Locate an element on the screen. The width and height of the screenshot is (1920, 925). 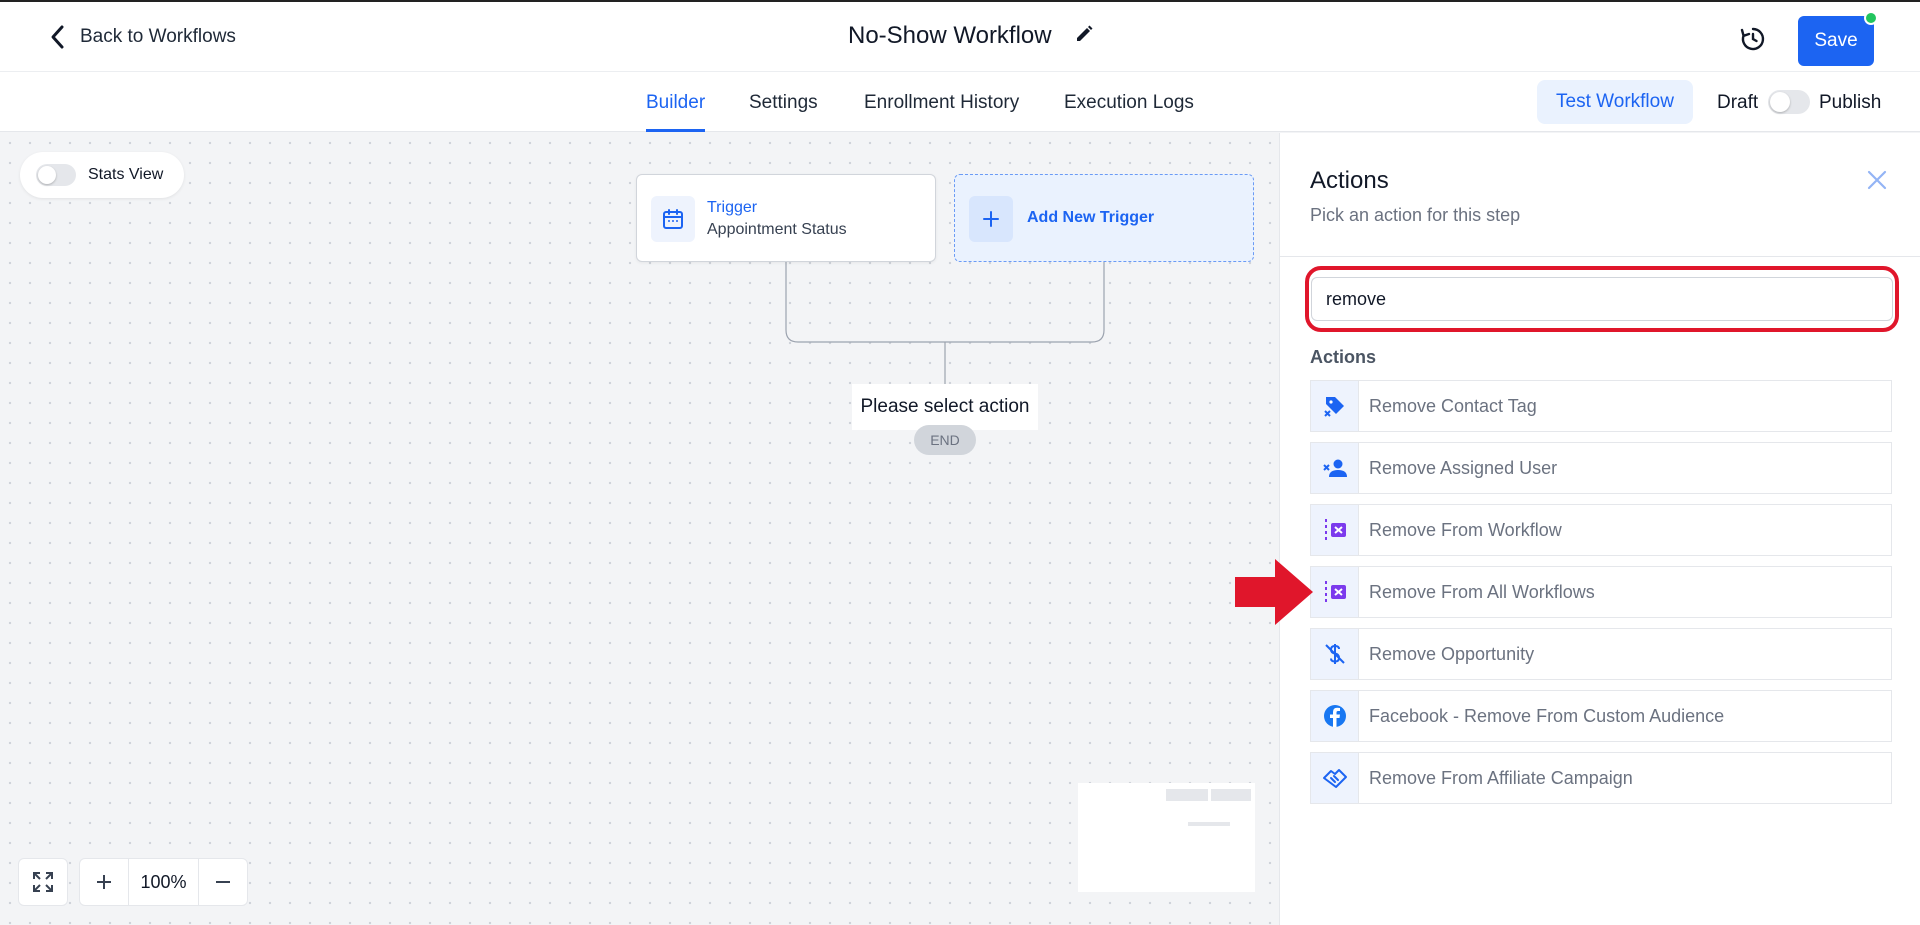
workflow-remove-all-icon is located at coordinates (1335, 592).